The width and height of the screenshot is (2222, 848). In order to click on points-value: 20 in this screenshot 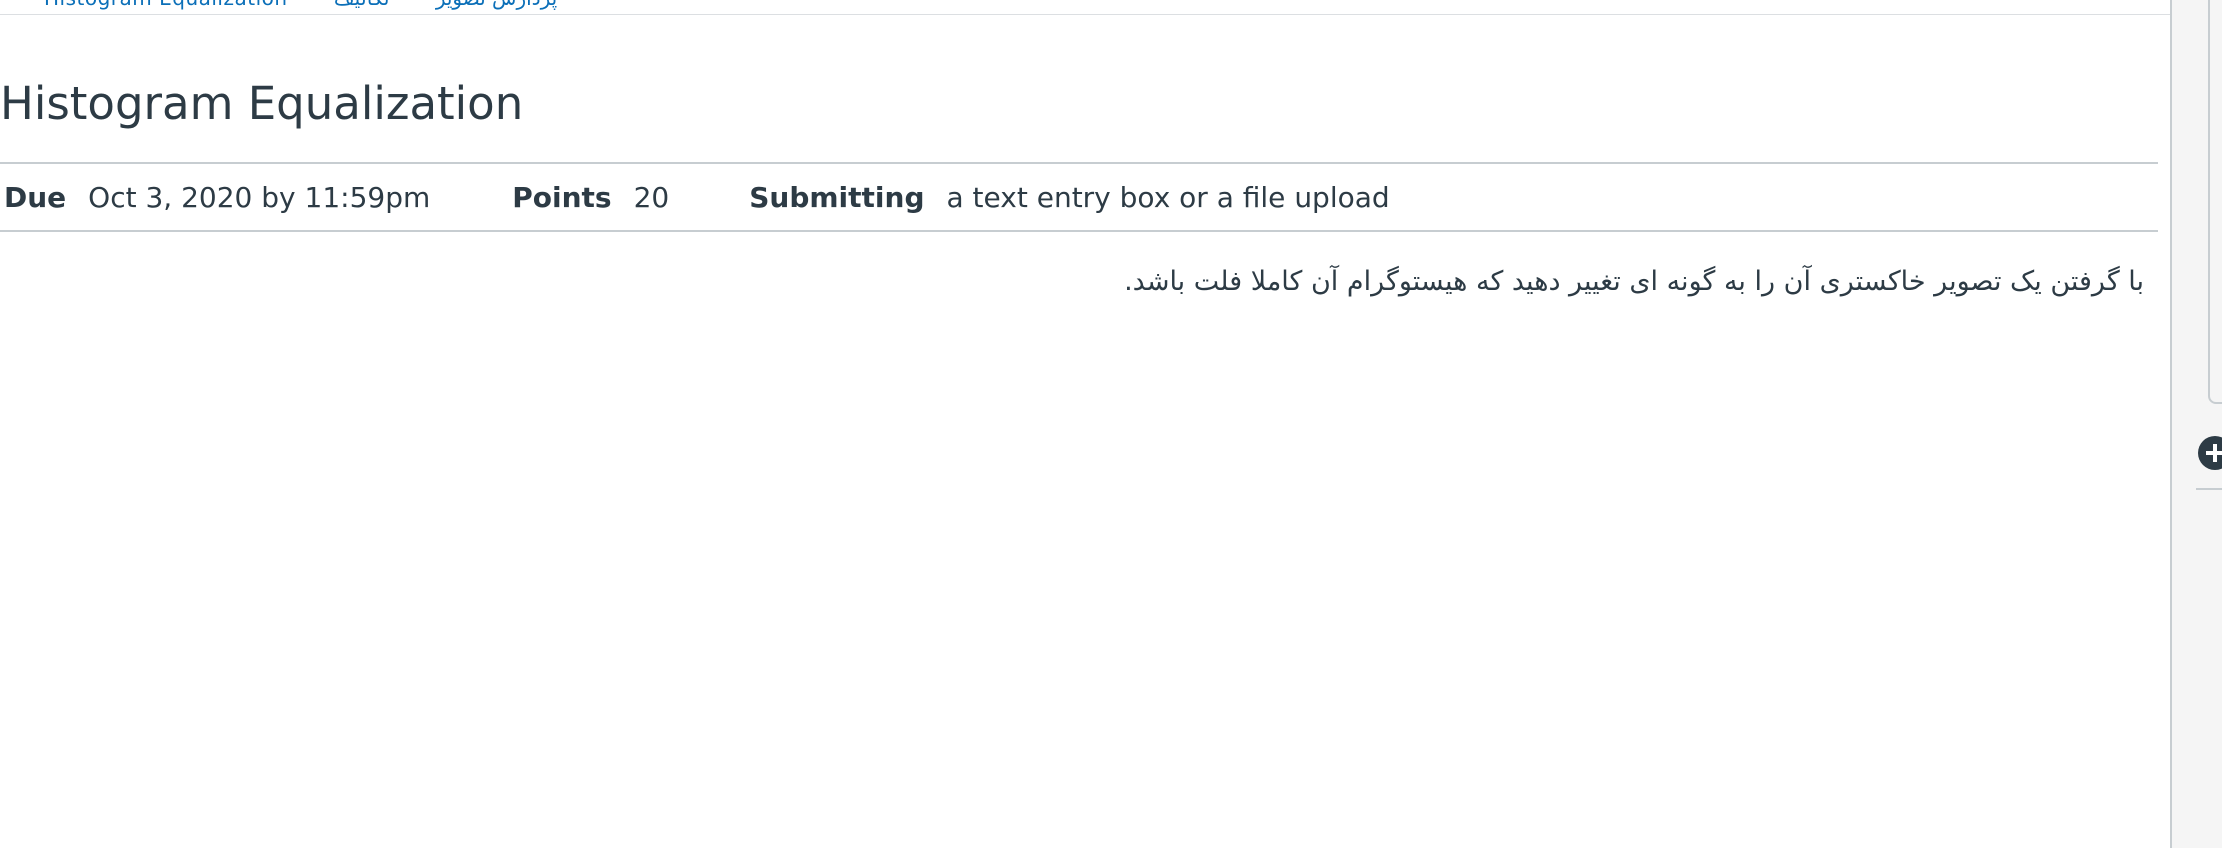, I will do `click(651, 197)`.